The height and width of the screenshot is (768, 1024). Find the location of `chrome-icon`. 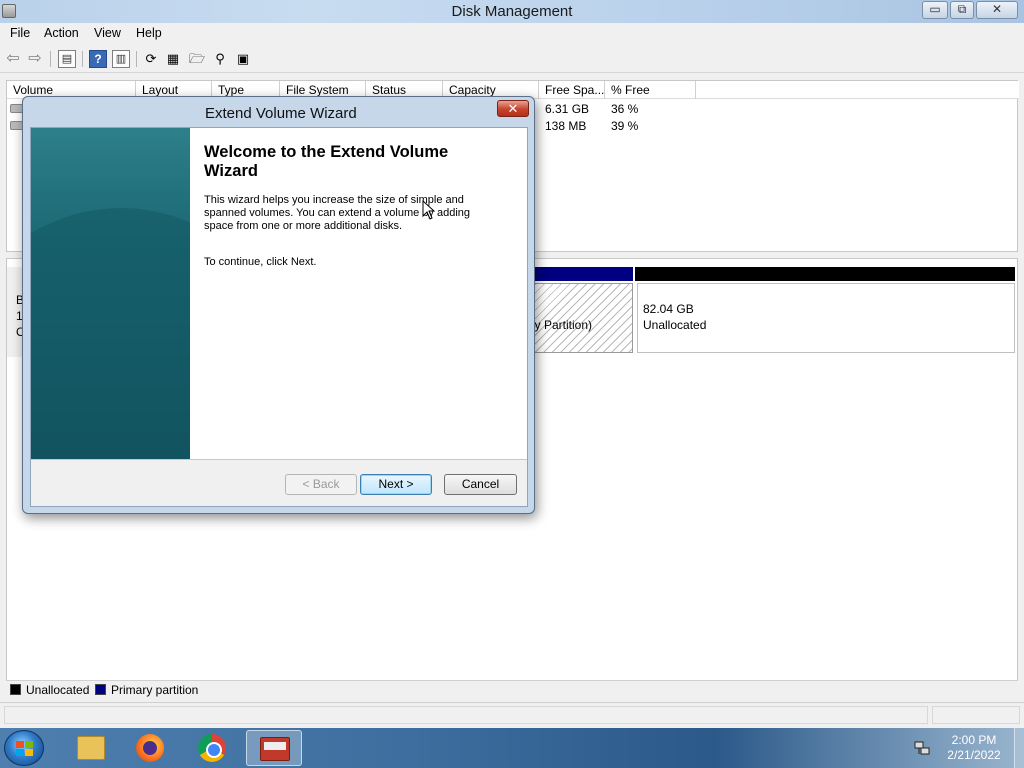

chrome-icon is located at coordinates (212, 748).